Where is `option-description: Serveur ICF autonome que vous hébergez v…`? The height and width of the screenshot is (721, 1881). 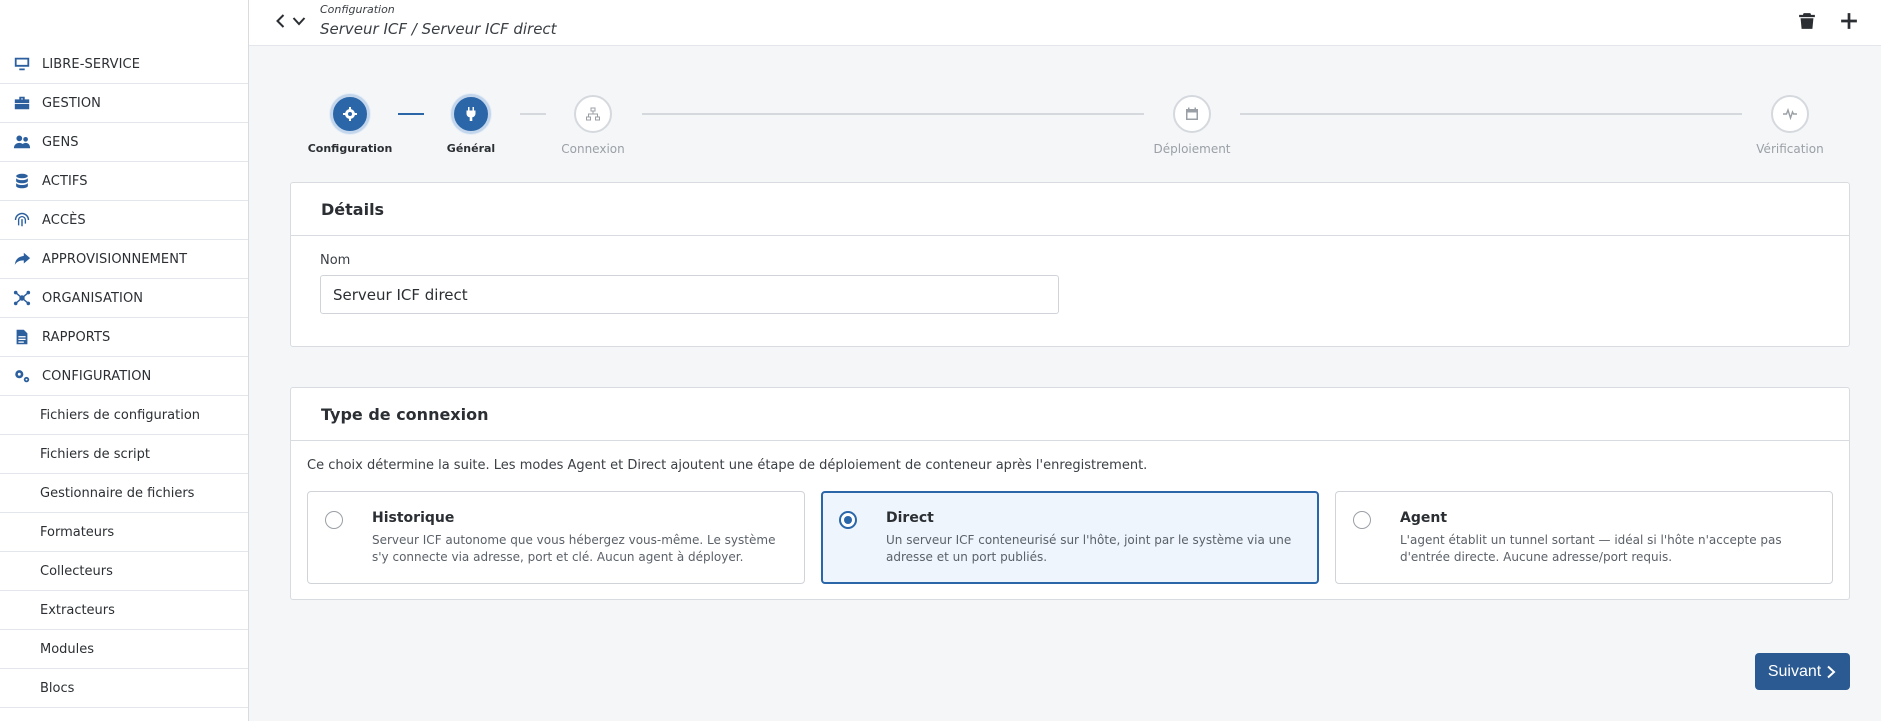
option-description: Serveur ICF autonome que vous hébergez v… is located at coordinates (574, 548).